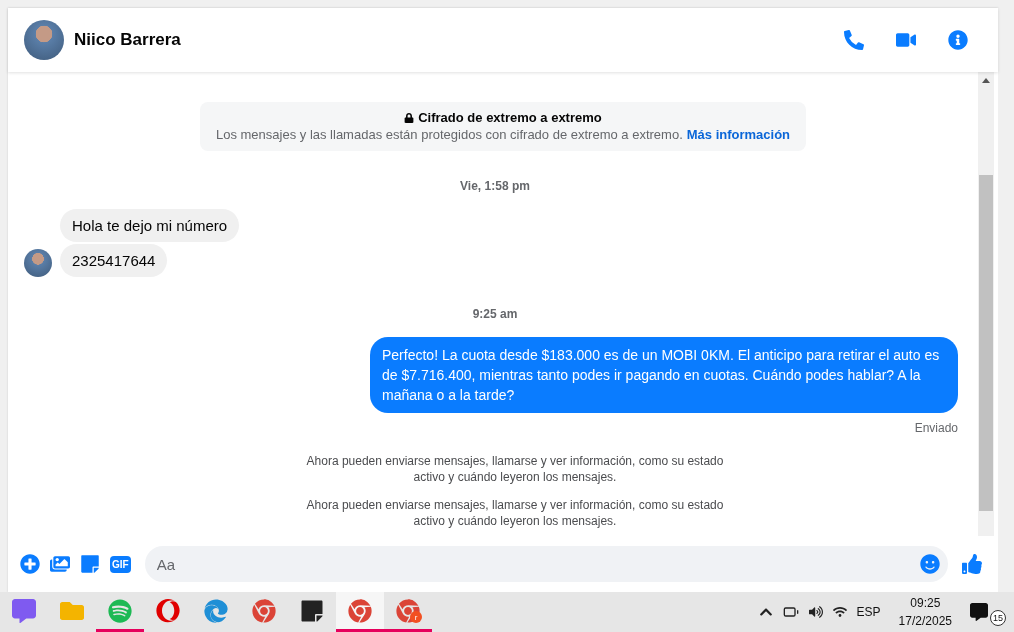 This screenshot has height=632, width=1014. What do you see at coordinates (958, 40) in the screenshot?
I see `info-icon` at bounding box center [958, 40].